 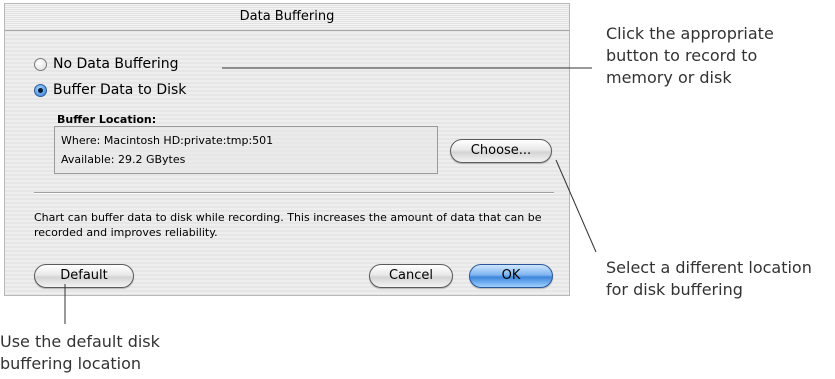 What do you see at coordinates (674, 289) in the screenshot?
I see `choose-callout-line-2: for disk buffering` at bounding box center [674, 289].